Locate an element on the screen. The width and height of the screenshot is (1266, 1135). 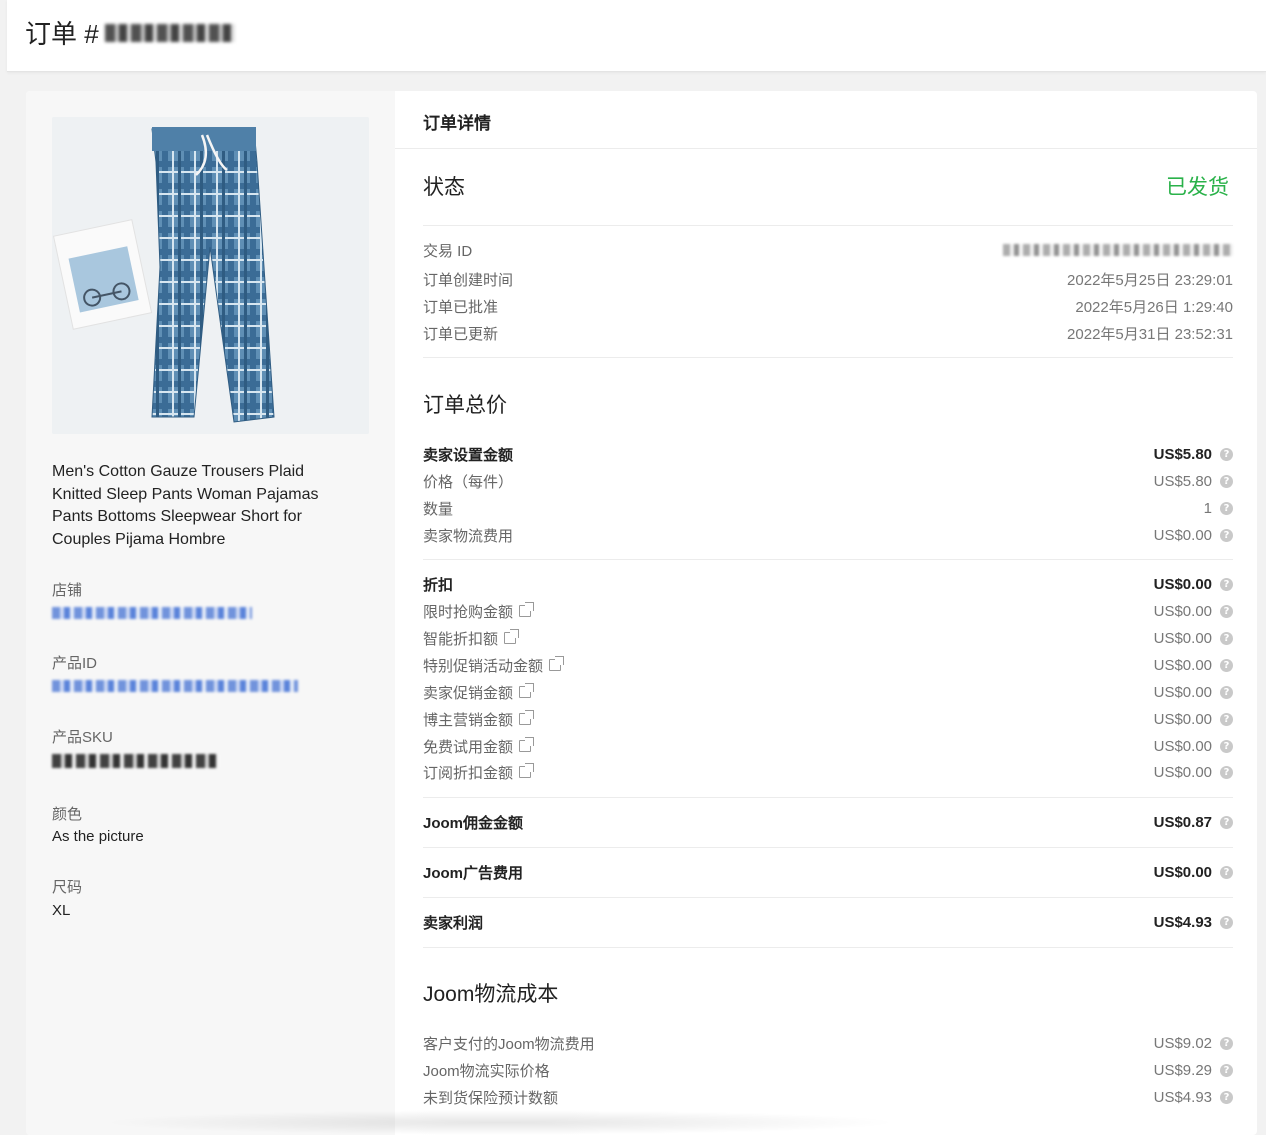
created-time-row: 订单创建时间 2022年5月25日 23:29:01 is located at coordinates (828, 280).